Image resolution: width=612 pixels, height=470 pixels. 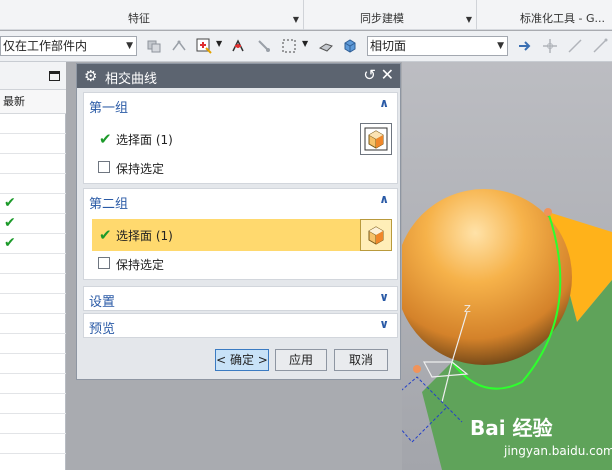 I want to click on first-group-header: 第一组 ∧, so click(x=240, y=105).